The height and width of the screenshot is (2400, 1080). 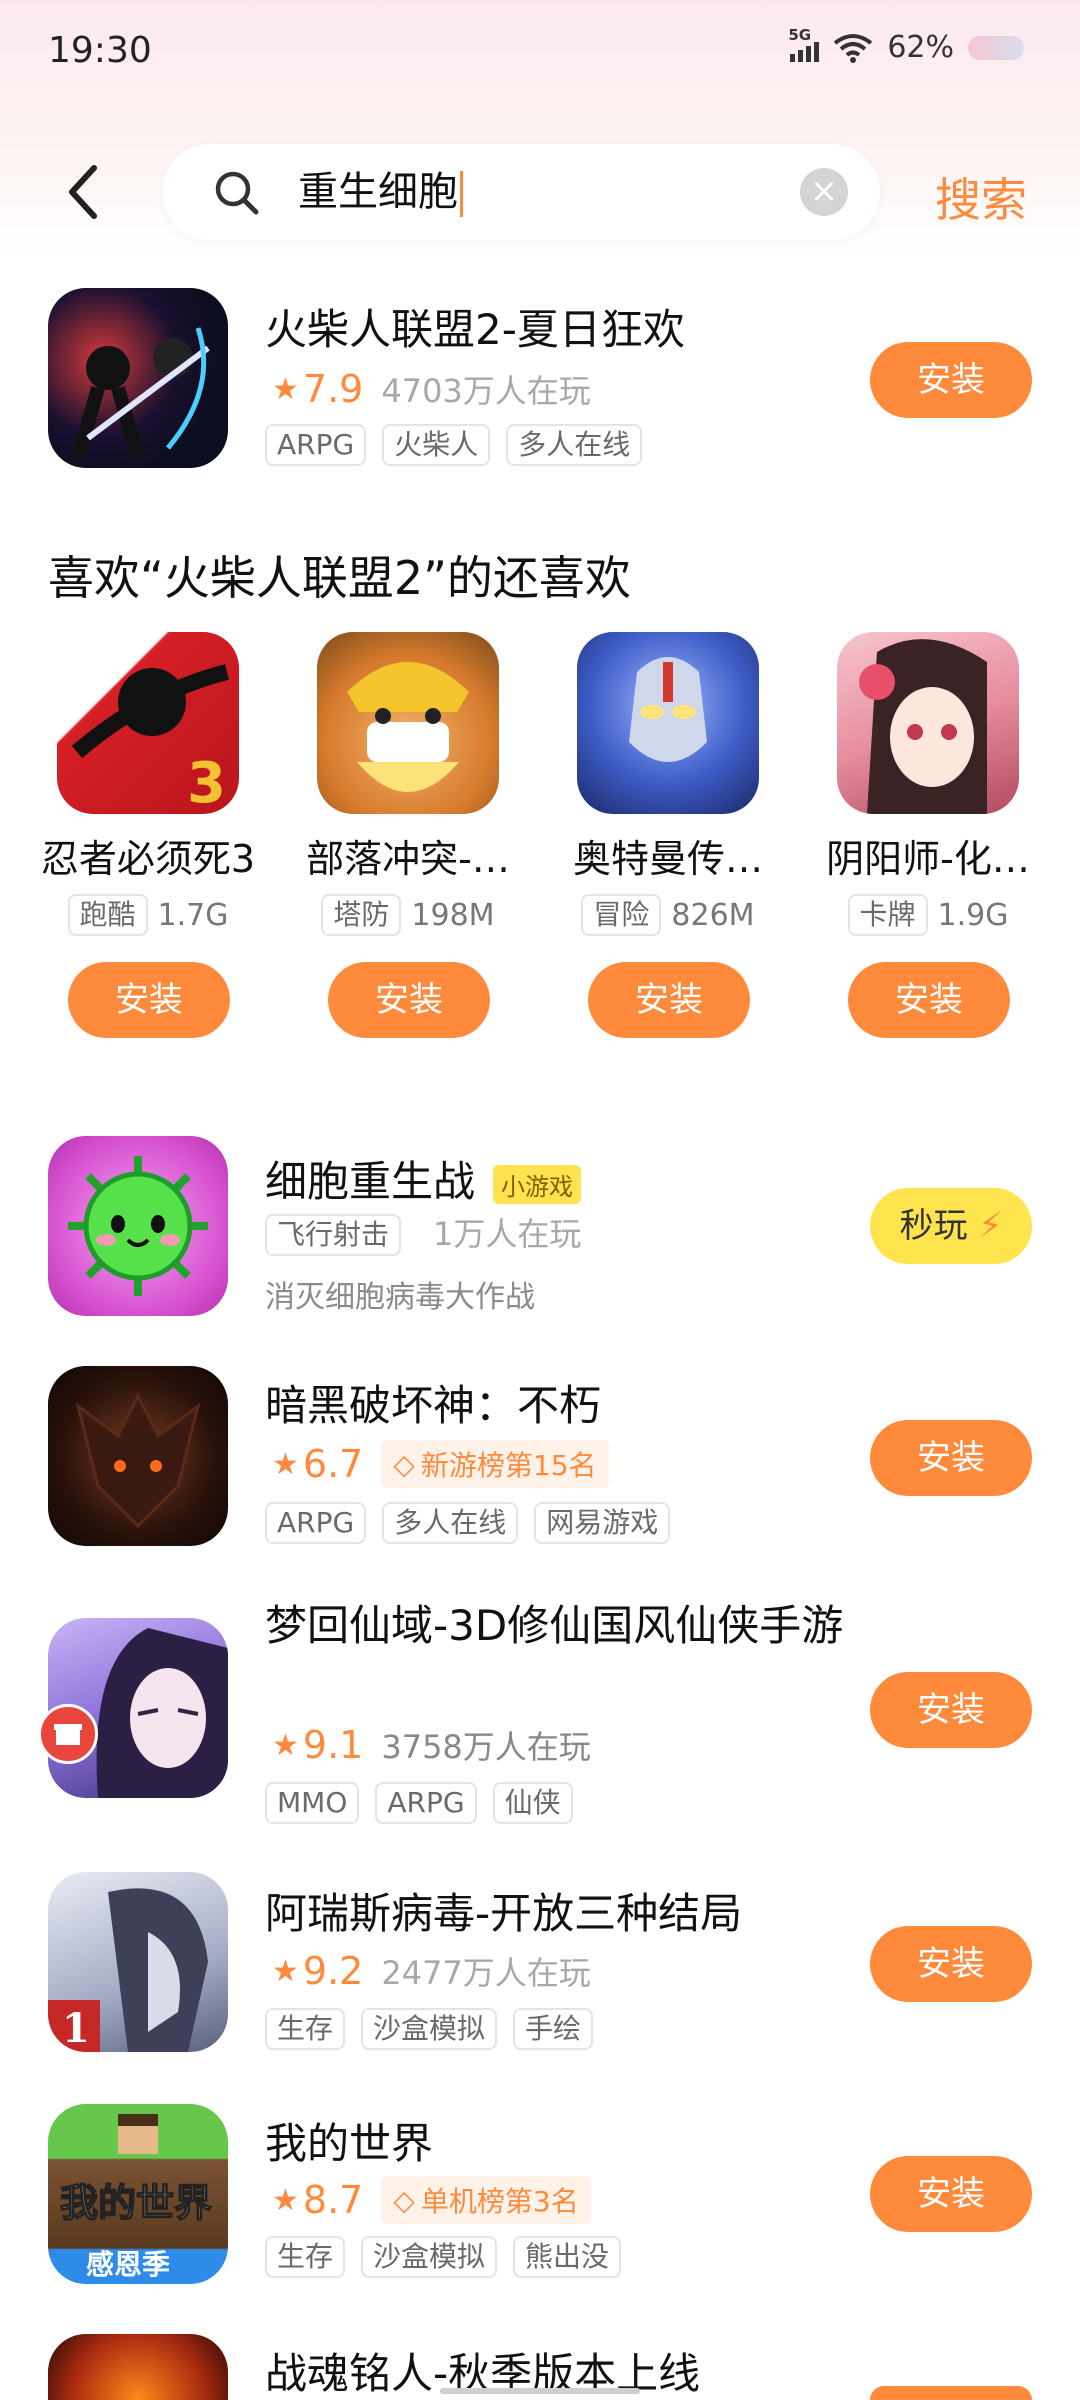 What do you see at coordinates (521, 192) in the screenshot?
I see `search-input: 重生细胞 ×` at bounding box center [521, 192].